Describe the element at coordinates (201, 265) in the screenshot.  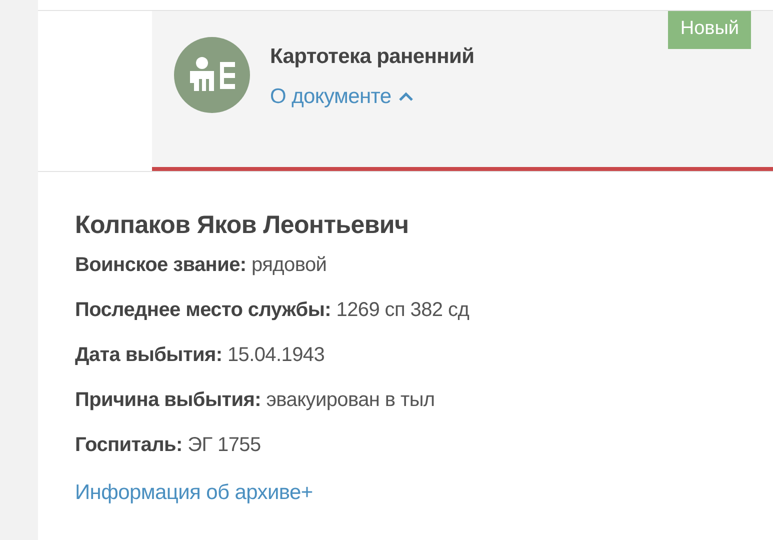
I see `field-row-text: Воинское звание: рядовой` at that location.